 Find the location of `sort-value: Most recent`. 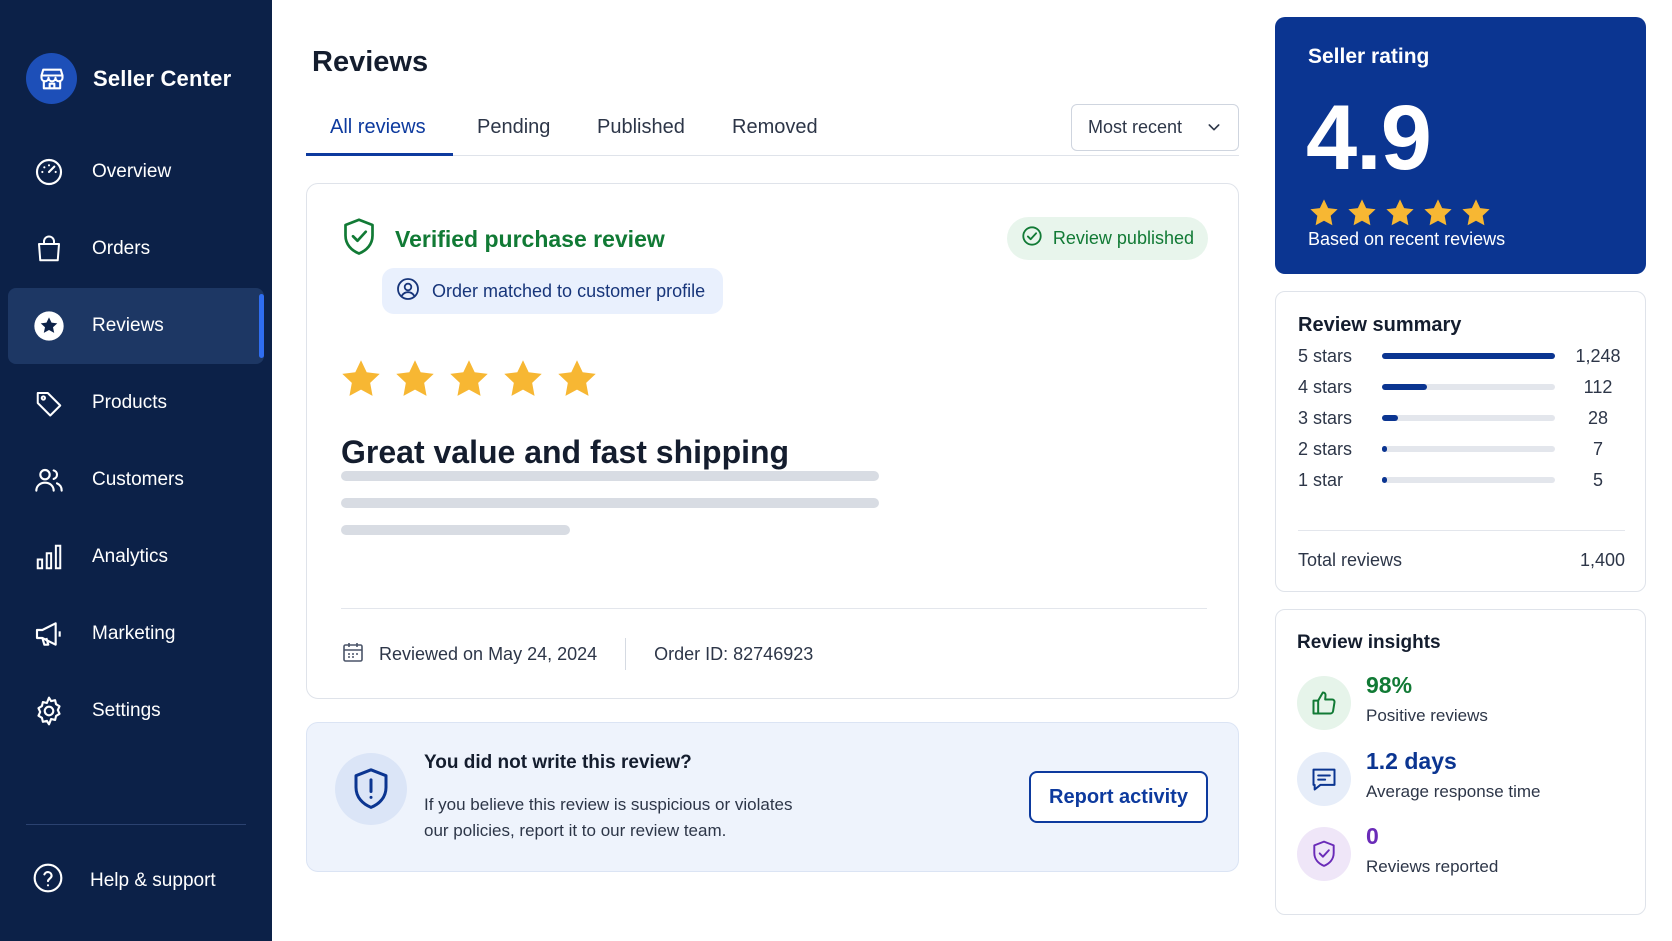

sort-value: Most recent is located at coordinates (1135, 127).